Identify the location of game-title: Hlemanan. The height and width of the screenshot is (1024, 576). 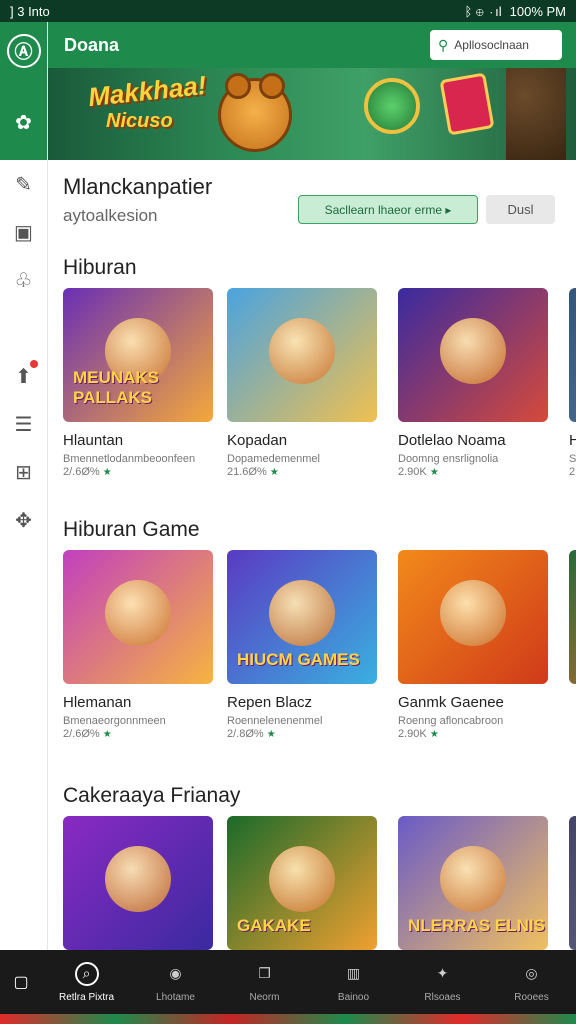
(97, 702).